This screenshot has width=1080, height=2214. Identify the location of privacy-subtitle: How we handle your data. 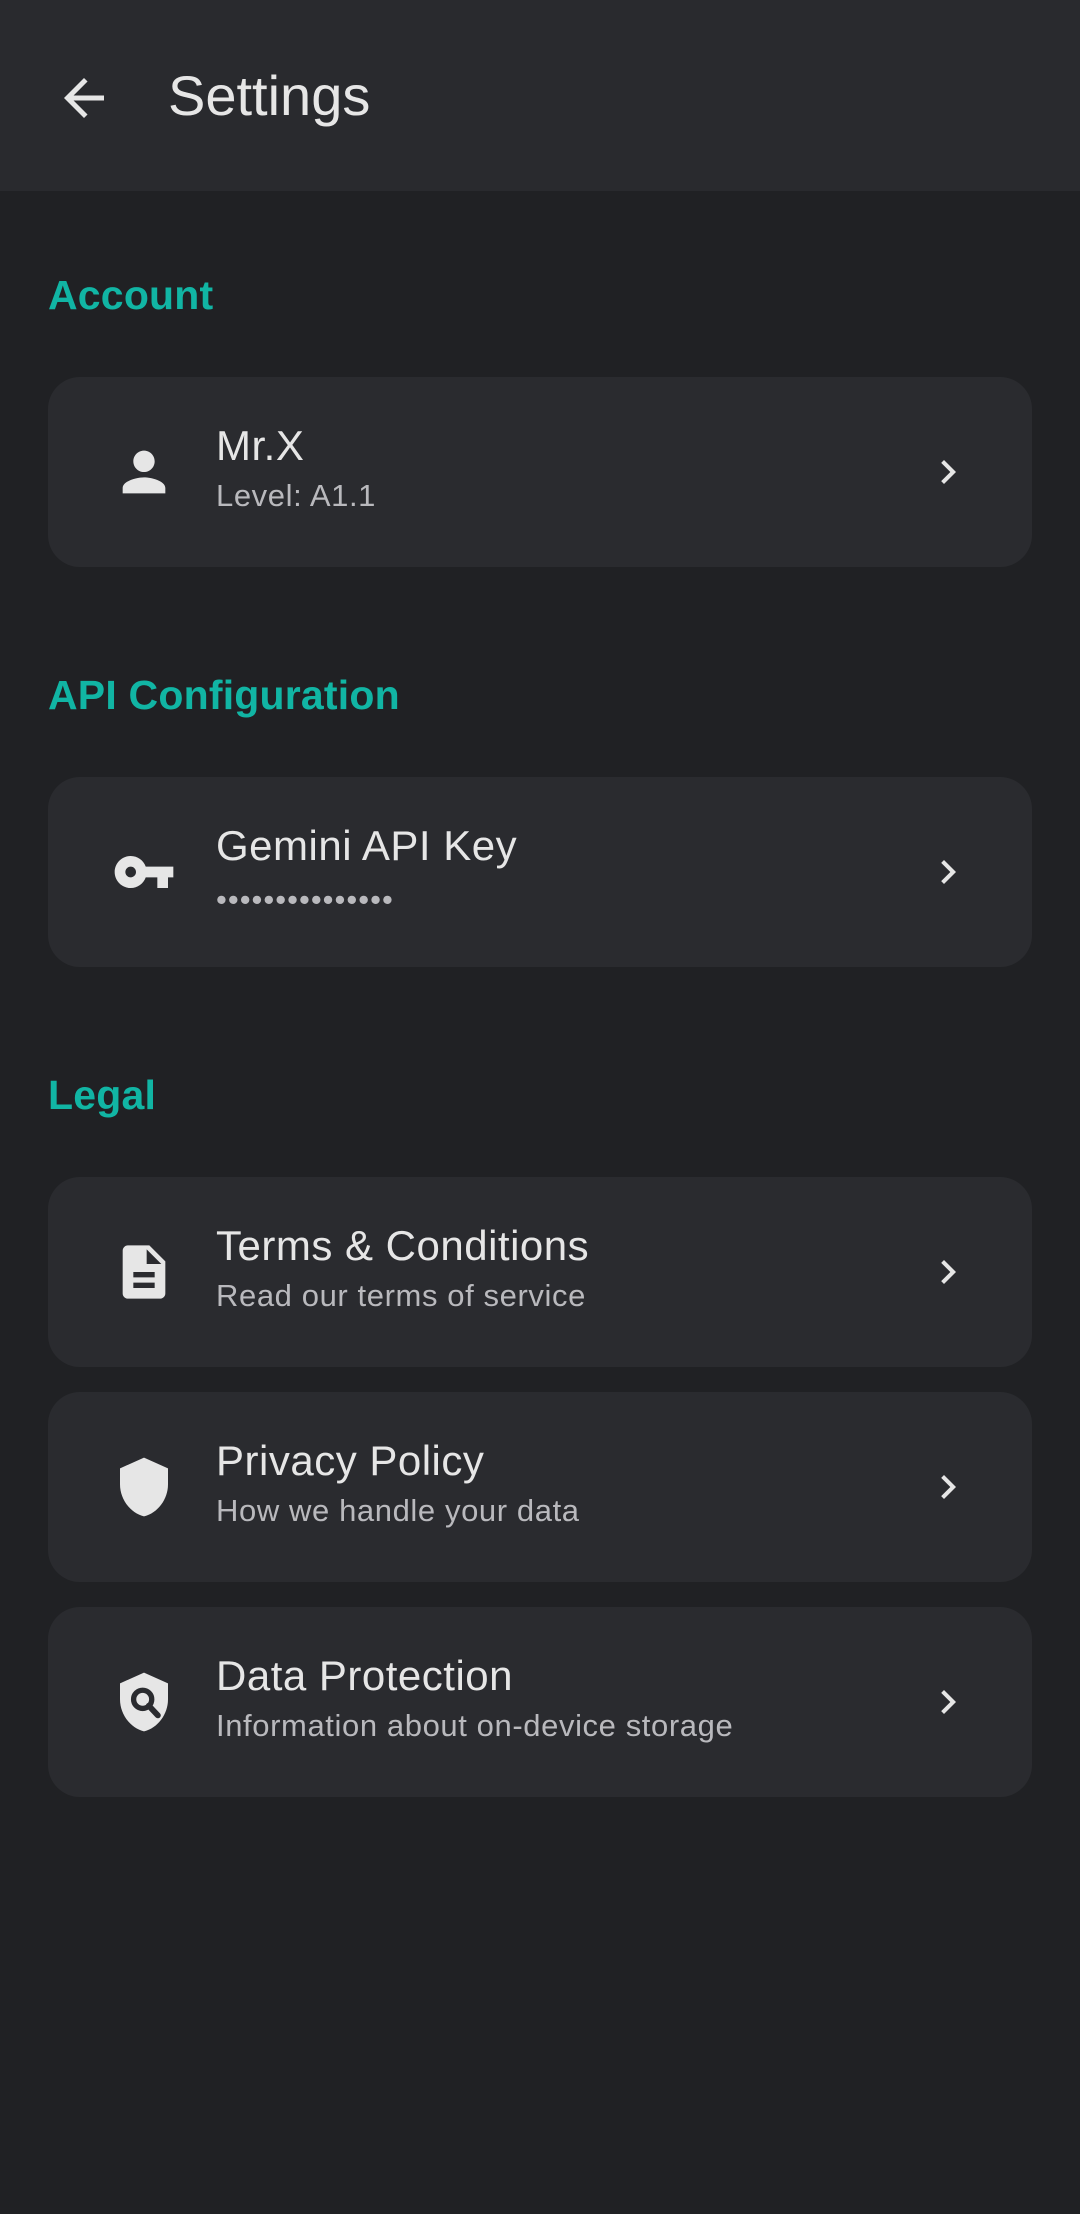
(398, 1510).